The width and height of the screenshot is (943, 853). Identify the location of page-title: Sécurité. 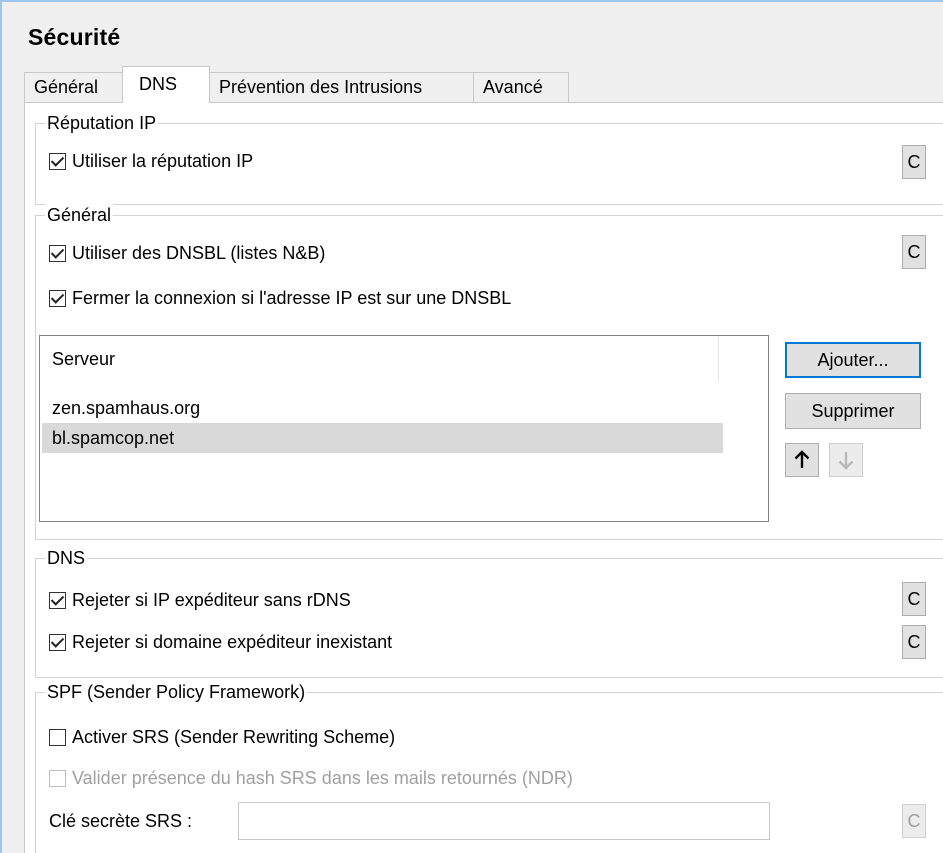
(74, 37).